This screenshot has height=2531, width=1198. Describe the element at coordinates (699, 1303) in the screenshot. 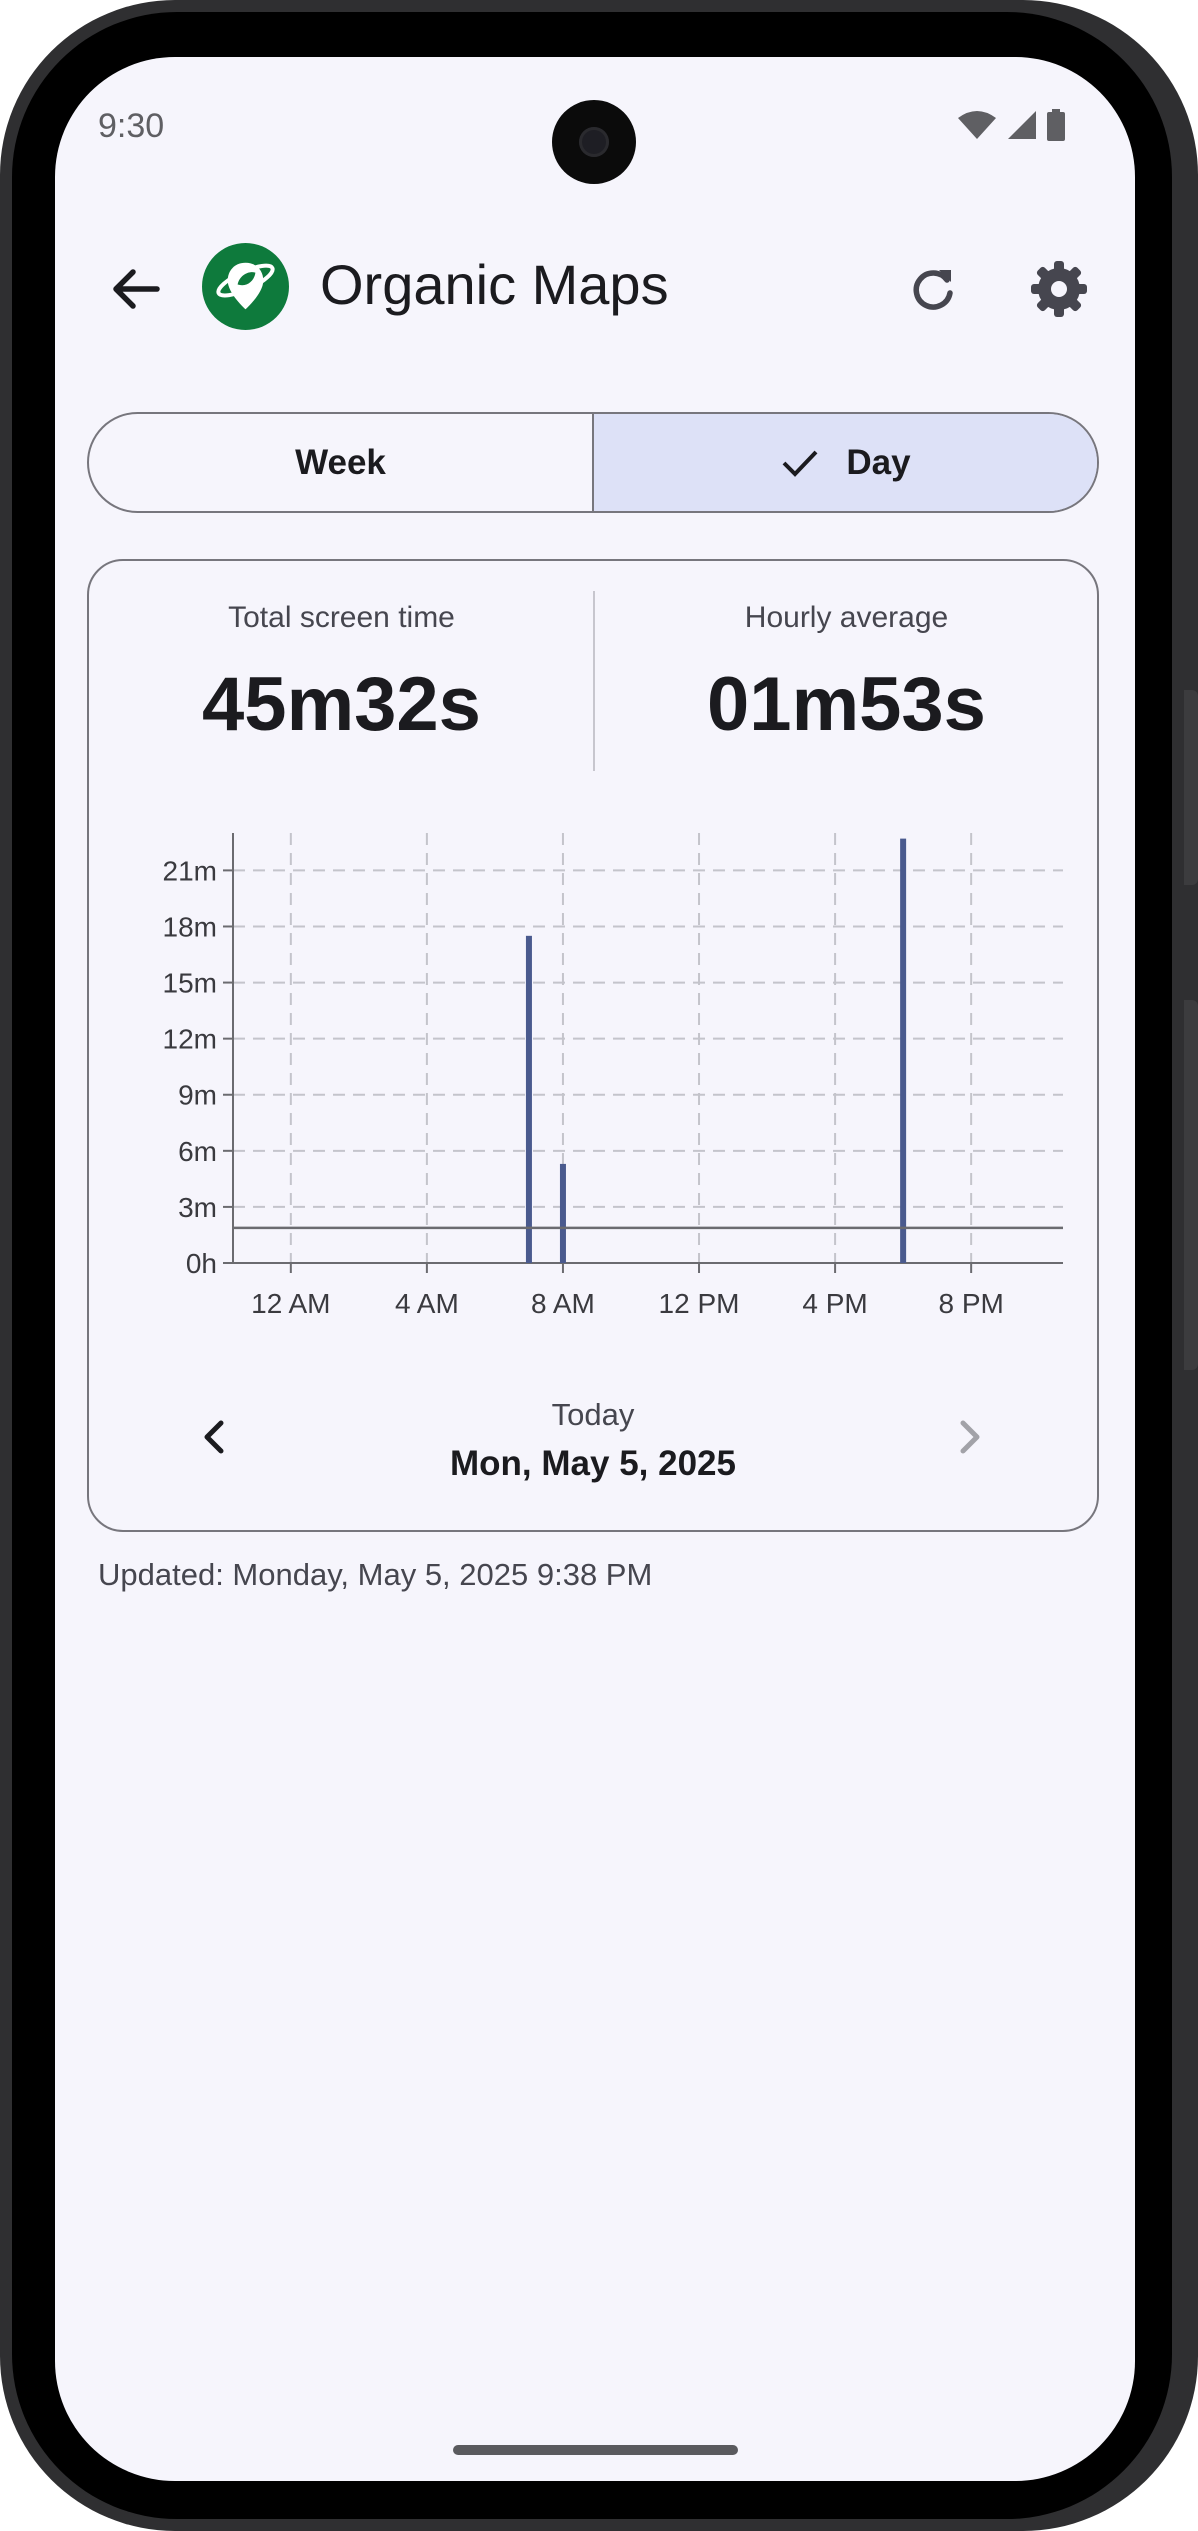

I see `x-tick-label: 12 PM` at that location.